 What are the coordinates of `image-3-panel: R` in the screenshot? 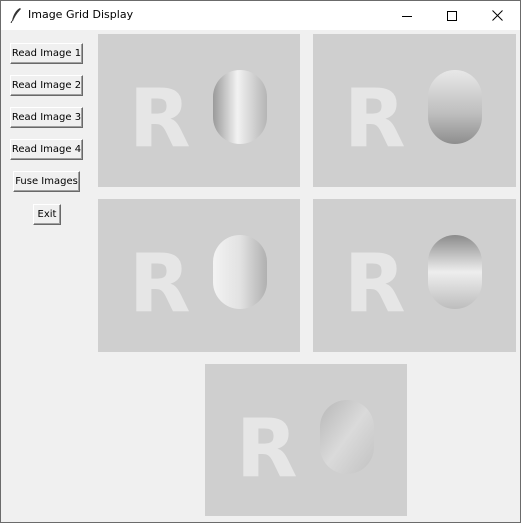 It's located at (199, 275).